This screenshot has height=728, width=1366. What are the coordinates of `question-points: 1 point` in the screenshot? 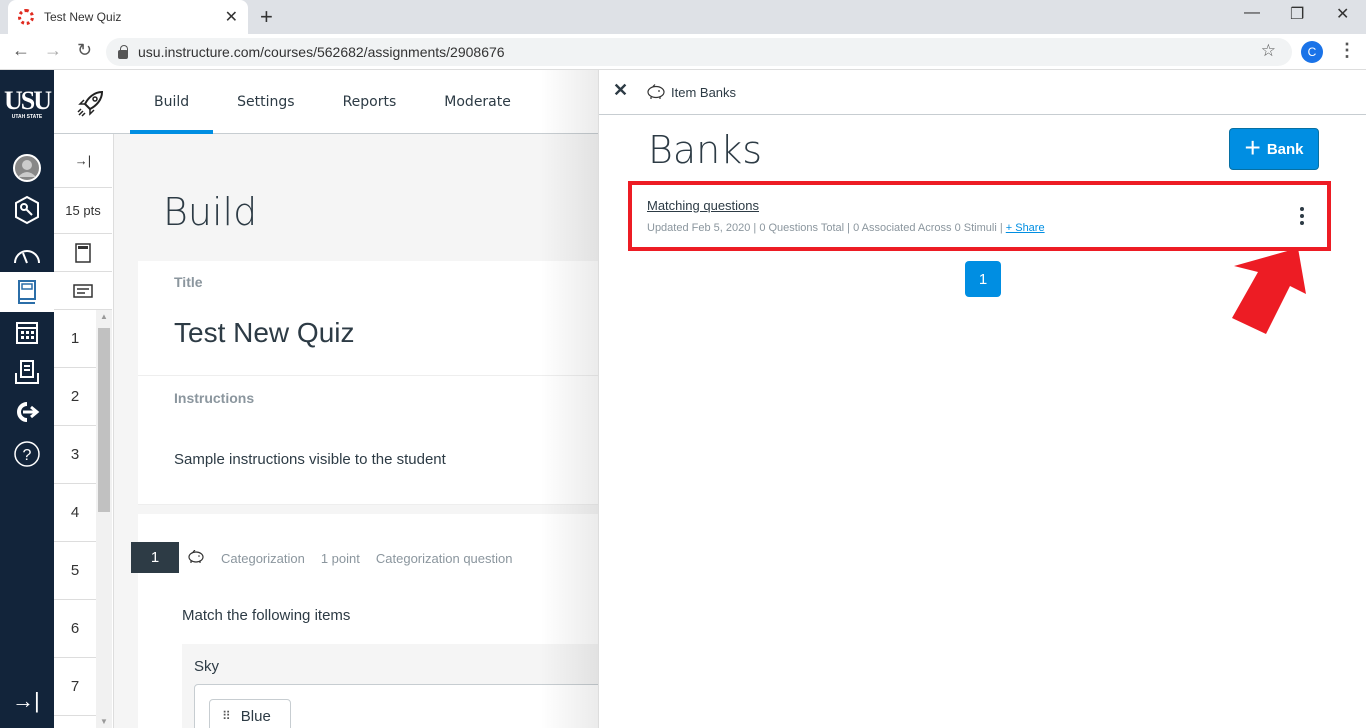 It's located at (340, 558).